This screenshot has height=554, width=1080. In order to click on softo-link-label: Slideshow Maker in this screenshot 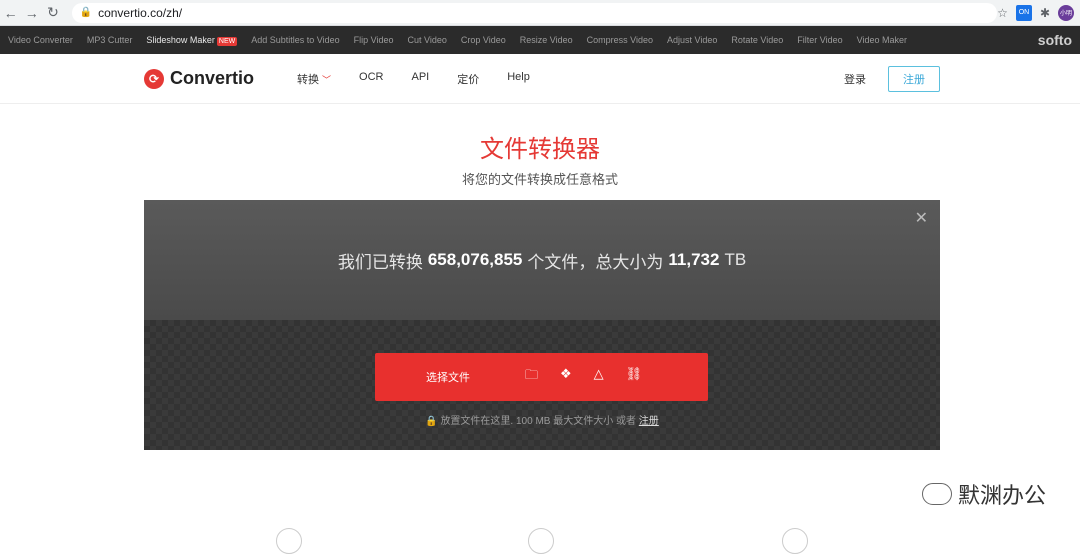, I will do `click(180, 40)`.